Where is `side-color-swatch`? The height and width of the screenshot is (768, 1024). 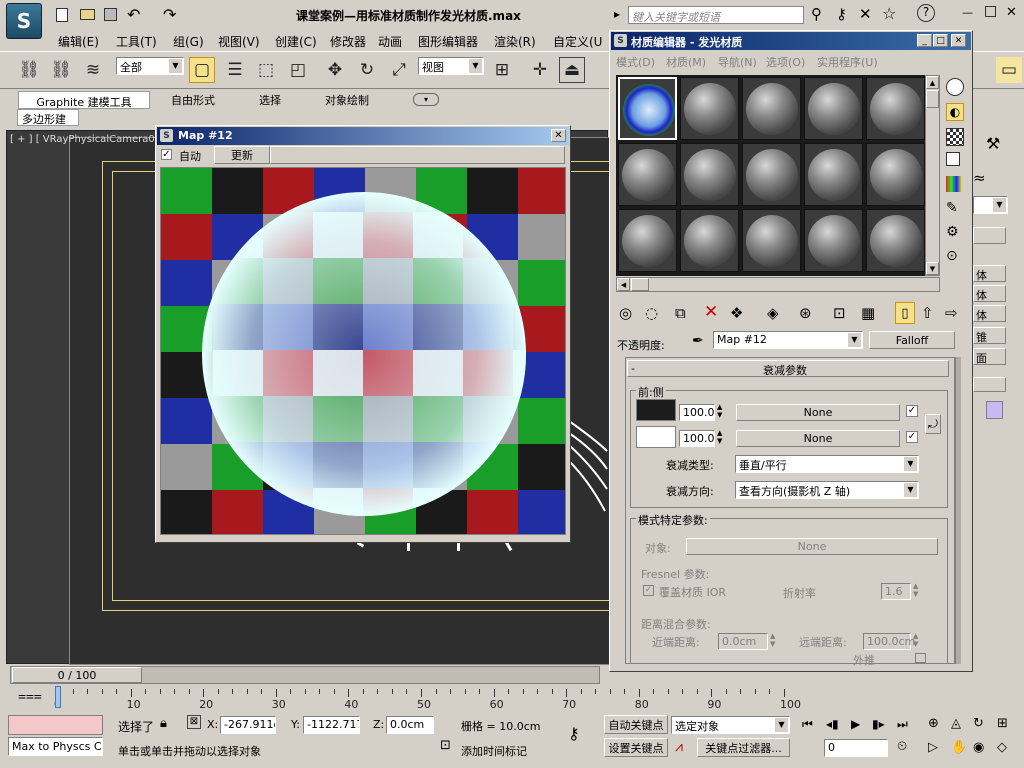
side-color-swatch is located at coordinates (656, 437).